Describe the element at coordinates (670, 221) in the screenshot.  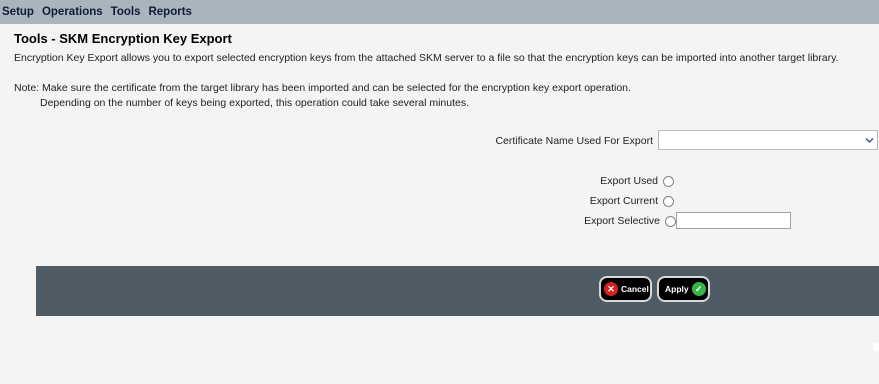
I see `export-selective-radio` at that location.